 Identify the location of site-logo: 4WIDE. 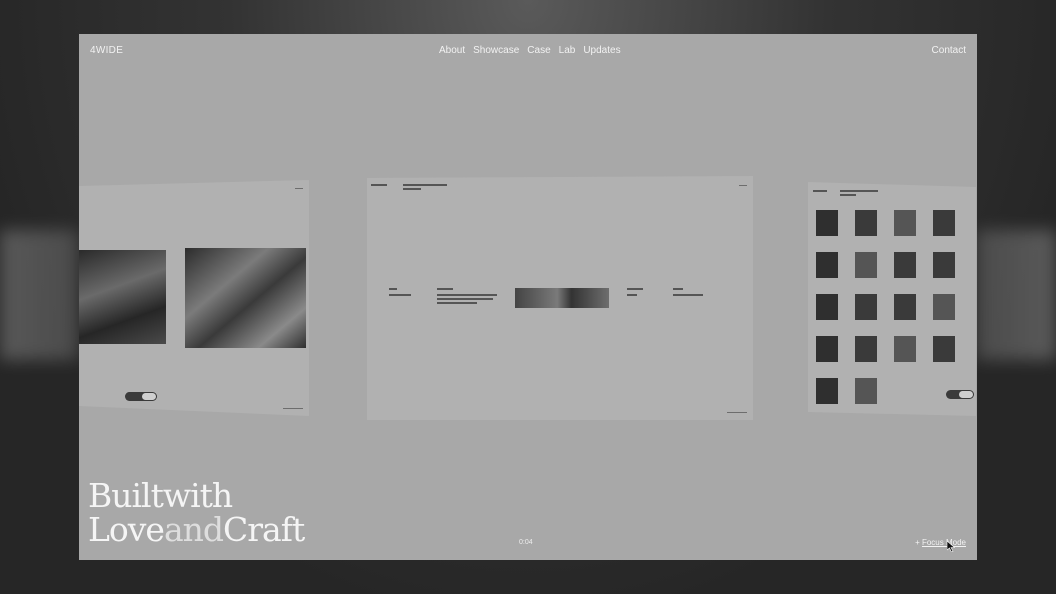
(106, 50).